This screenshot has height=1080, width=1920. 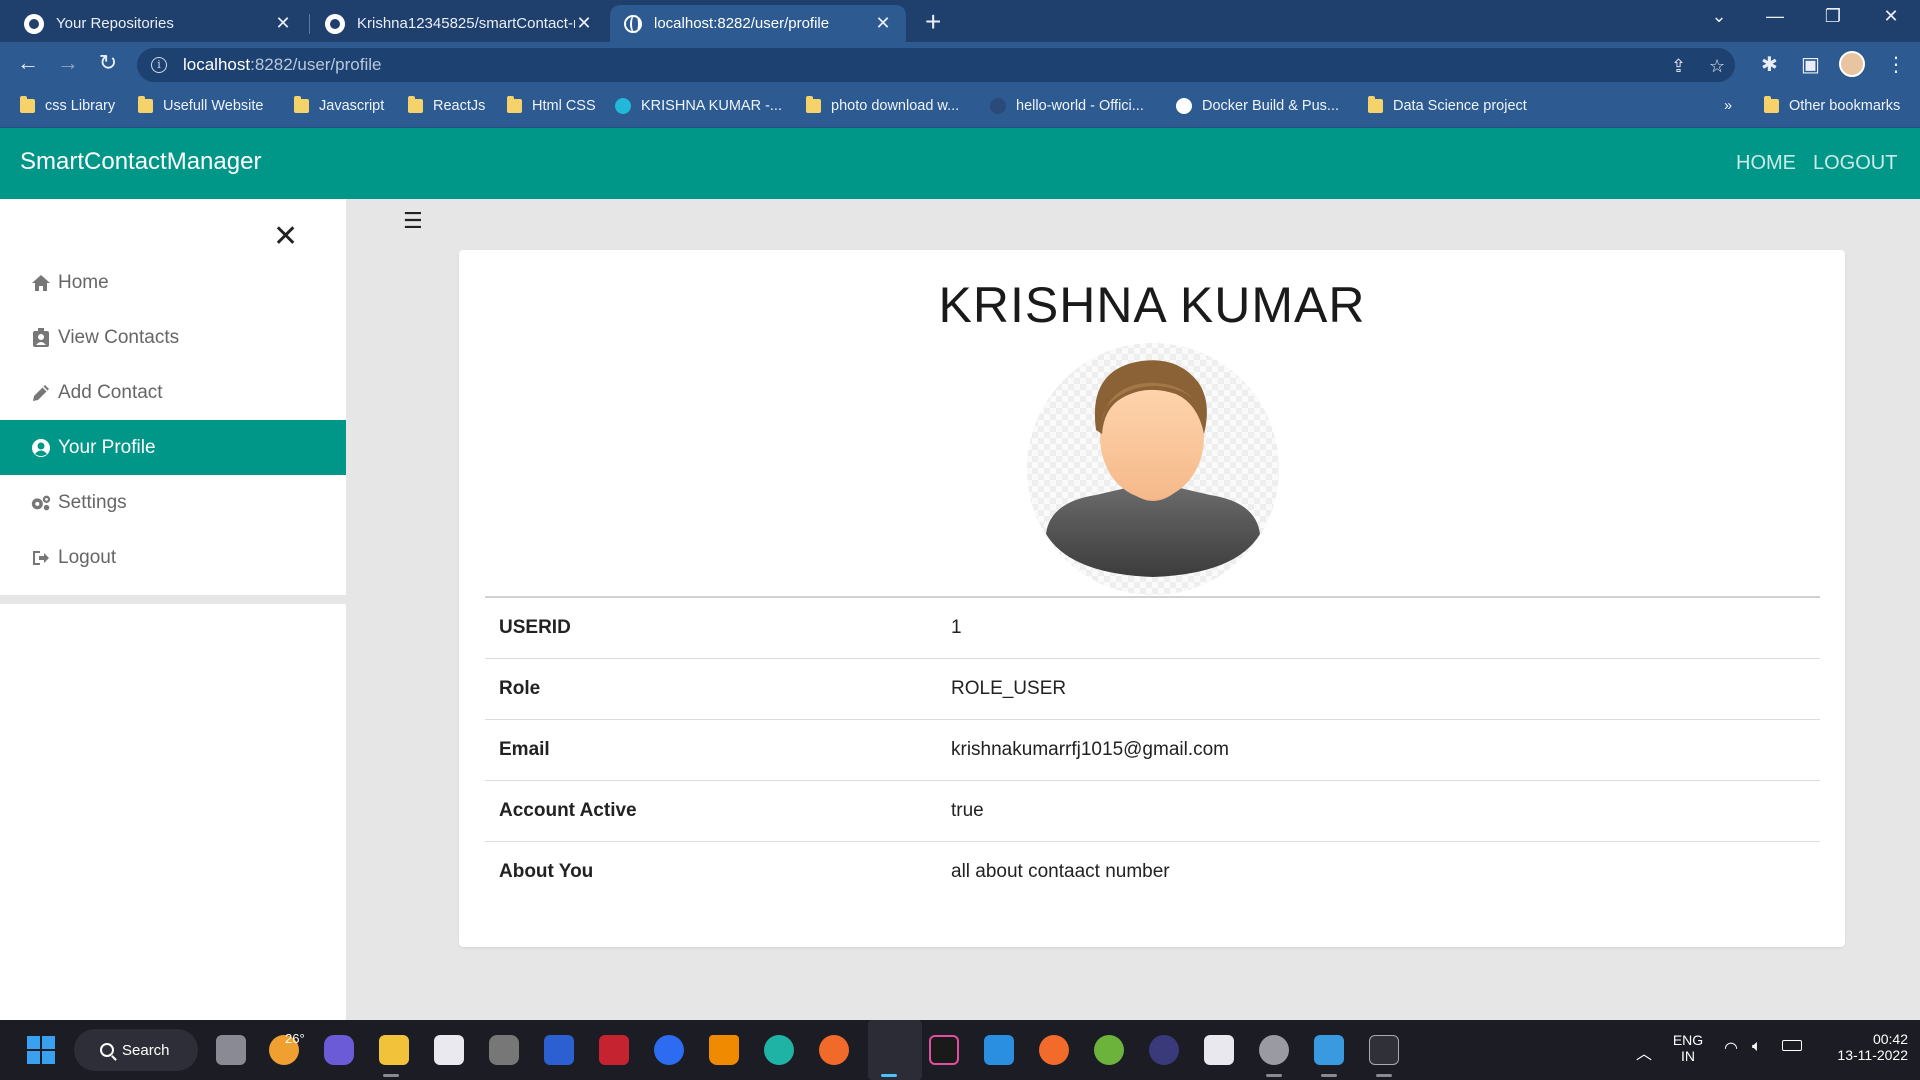 What do you see at coordinates (967, 810) in the screenshot?
I see `detail-value: true` at bounding box center [967, 810].